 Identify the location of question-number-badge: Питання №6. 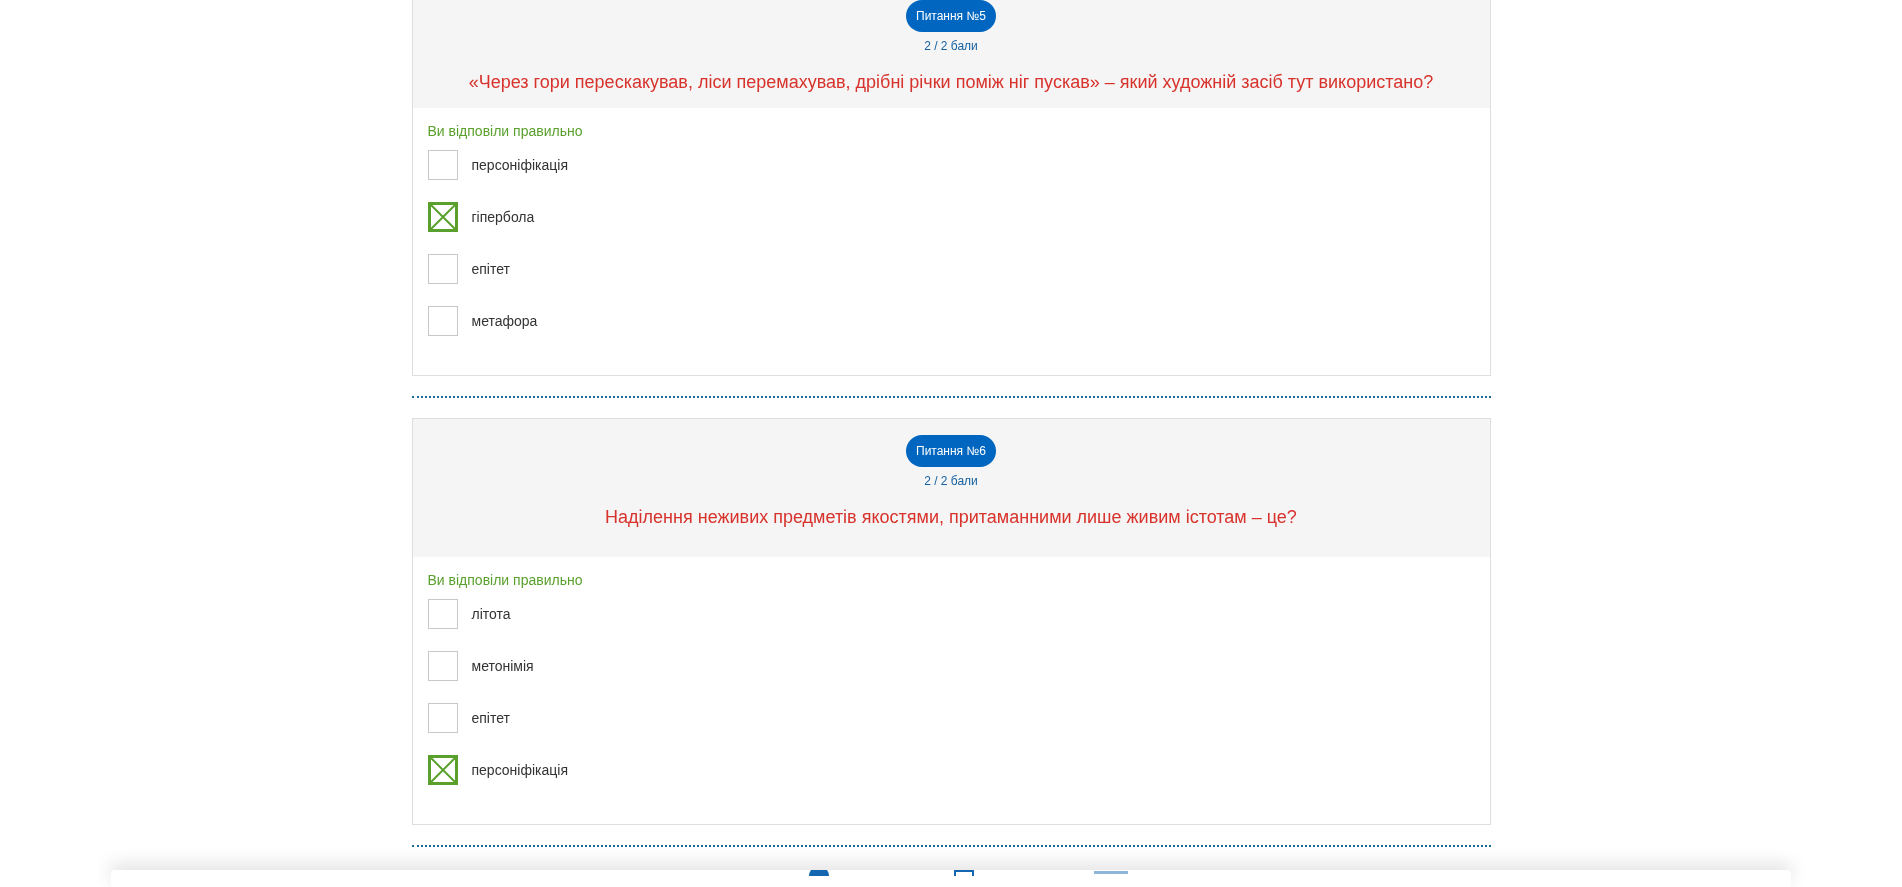
(951, 451).